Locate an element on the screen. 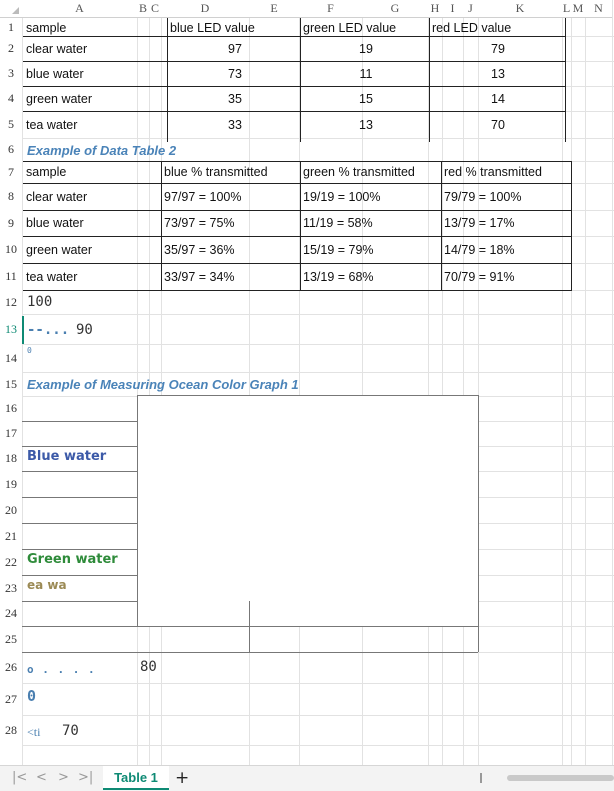 Image resolution: width=614 pixels, height=791 pixels. table1-cell: tea water is located at coordinates (96, 124).